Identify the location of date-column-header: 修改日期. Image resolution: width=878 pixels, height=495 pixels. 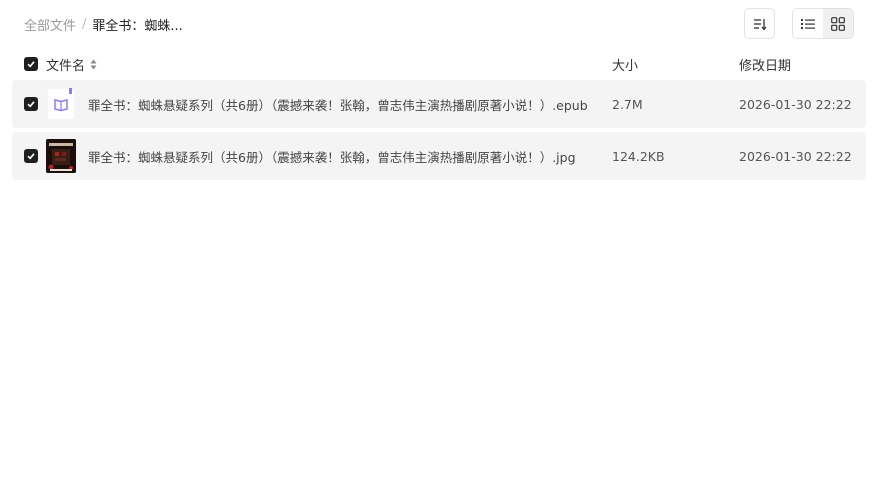
(802, 64).